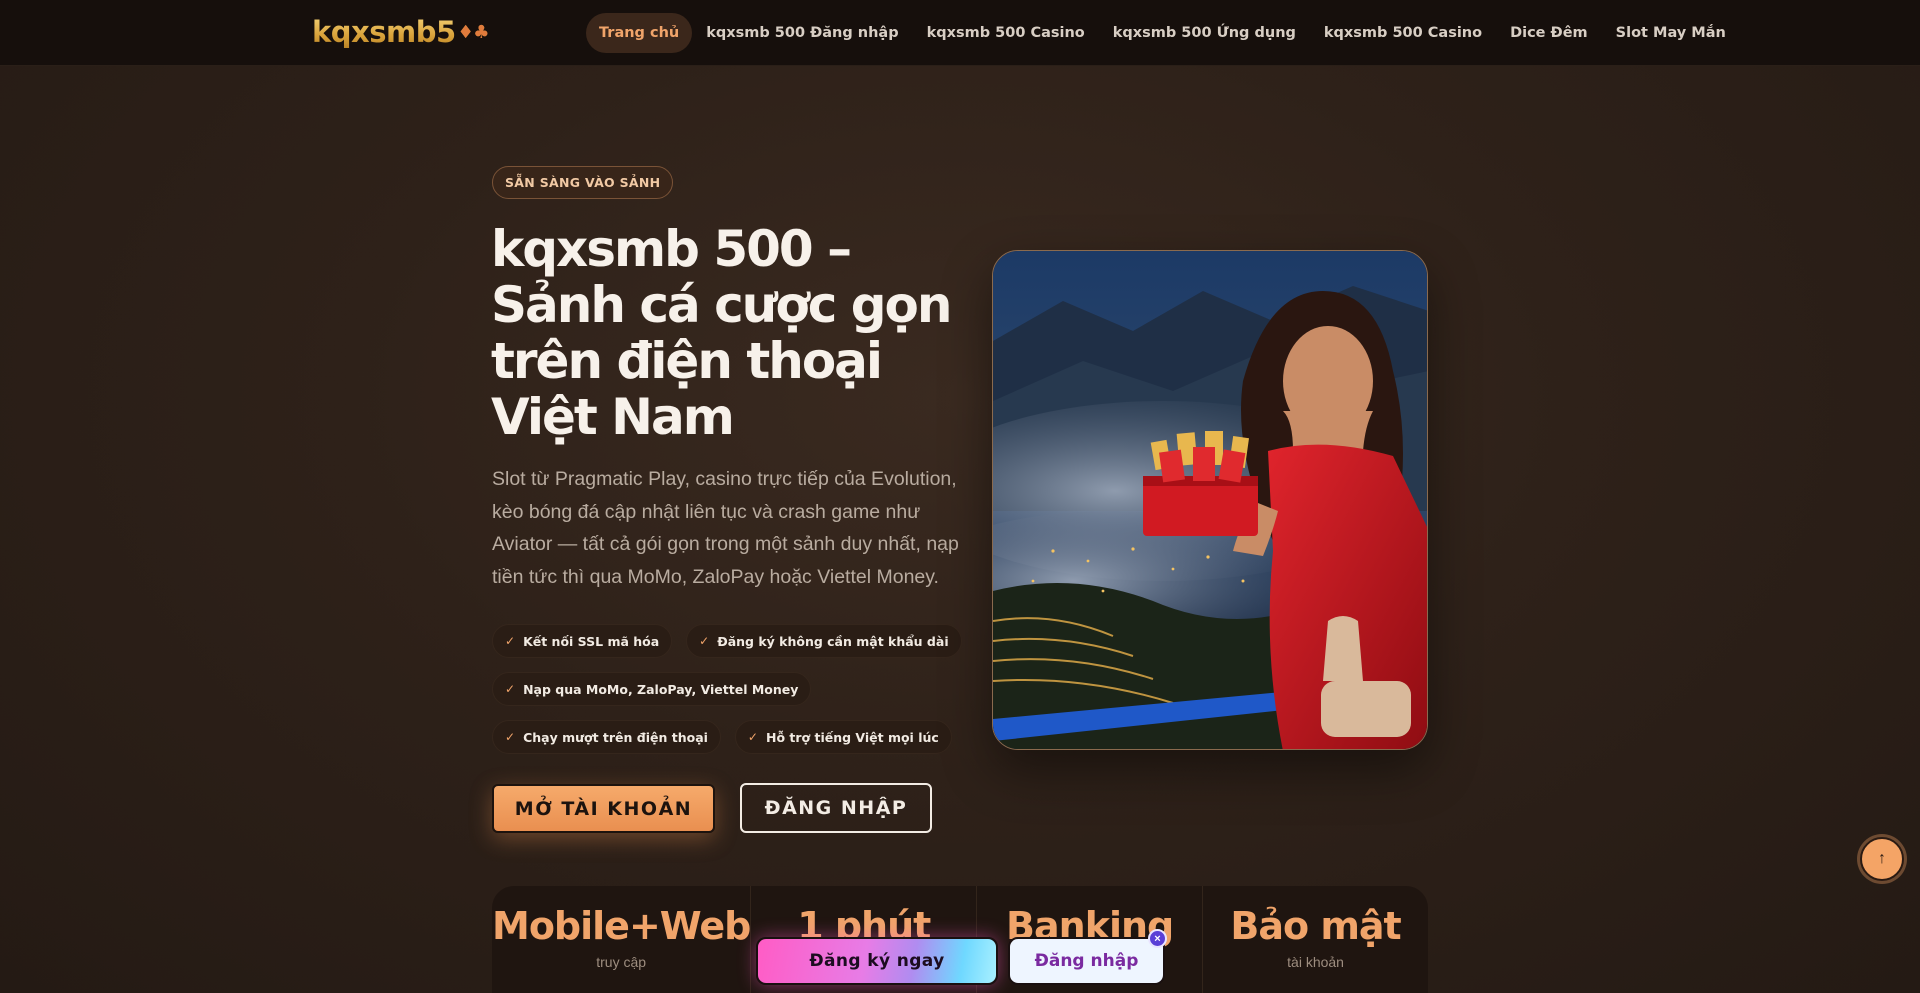  Describe the element at coordinates (1315, 926) in the screenshot. I see `stat-value: Bảo mật` at that location.